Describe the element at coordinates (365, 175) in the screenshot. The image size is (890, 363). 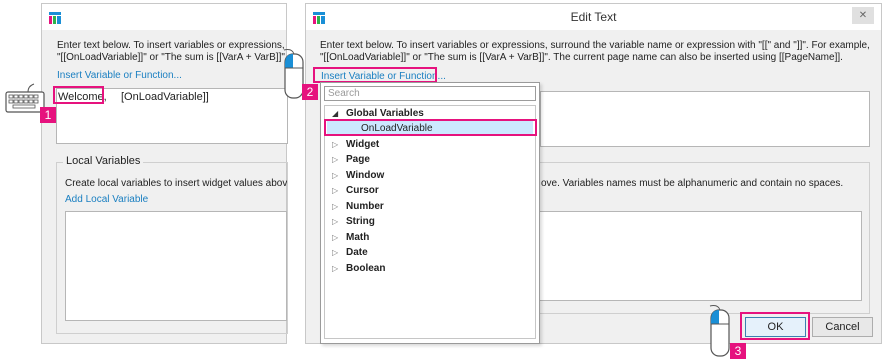
I see `tree-group-label: Window` at that location.